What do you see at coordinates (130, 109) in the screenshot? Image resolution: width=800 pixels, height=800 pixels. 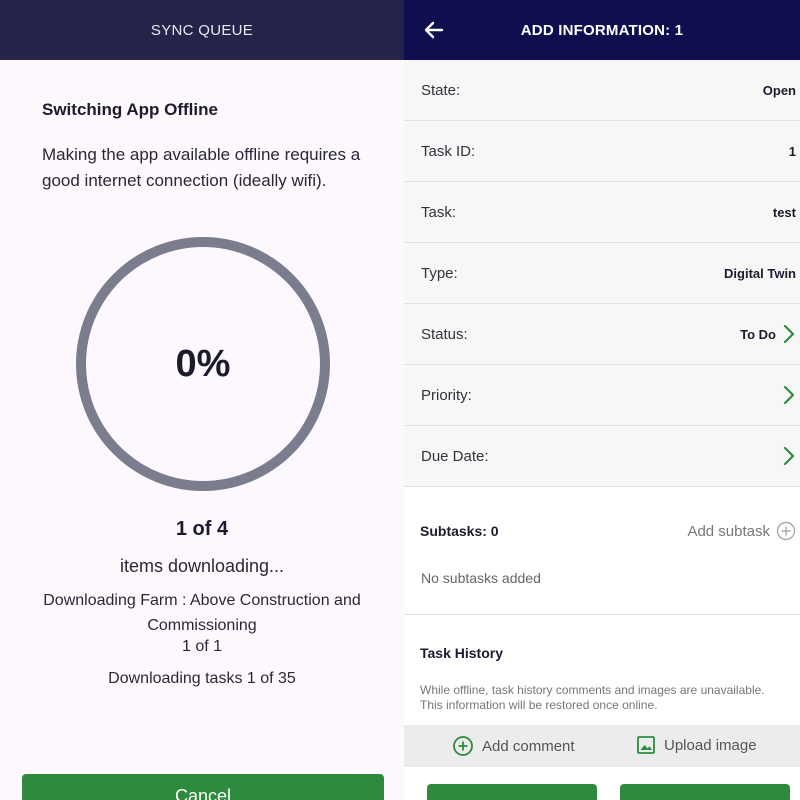 I see `offline-heading: Switching App Offline` at bounding box center [130, 109].